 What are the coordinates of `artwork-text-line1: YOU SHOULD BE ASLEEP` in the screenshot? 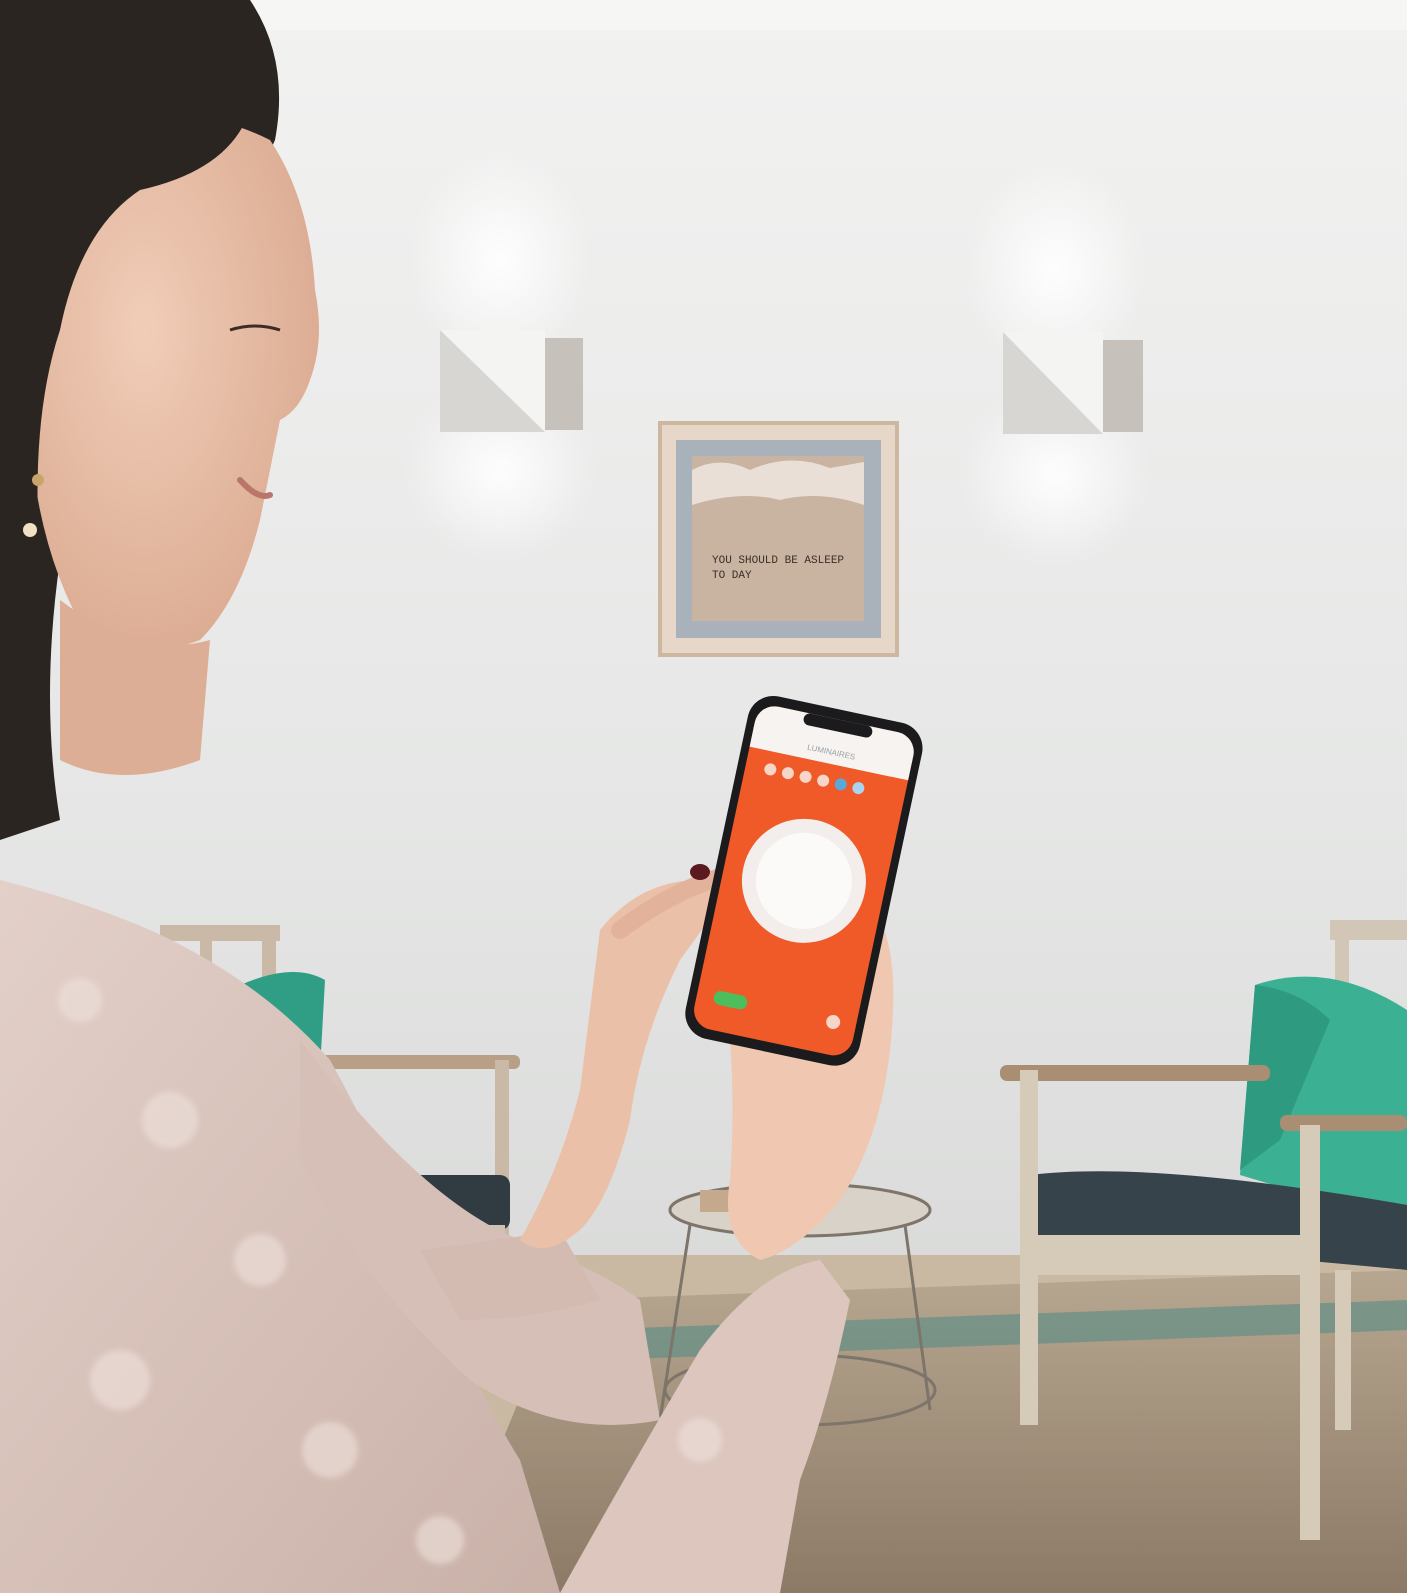 It's located at (778, 561).